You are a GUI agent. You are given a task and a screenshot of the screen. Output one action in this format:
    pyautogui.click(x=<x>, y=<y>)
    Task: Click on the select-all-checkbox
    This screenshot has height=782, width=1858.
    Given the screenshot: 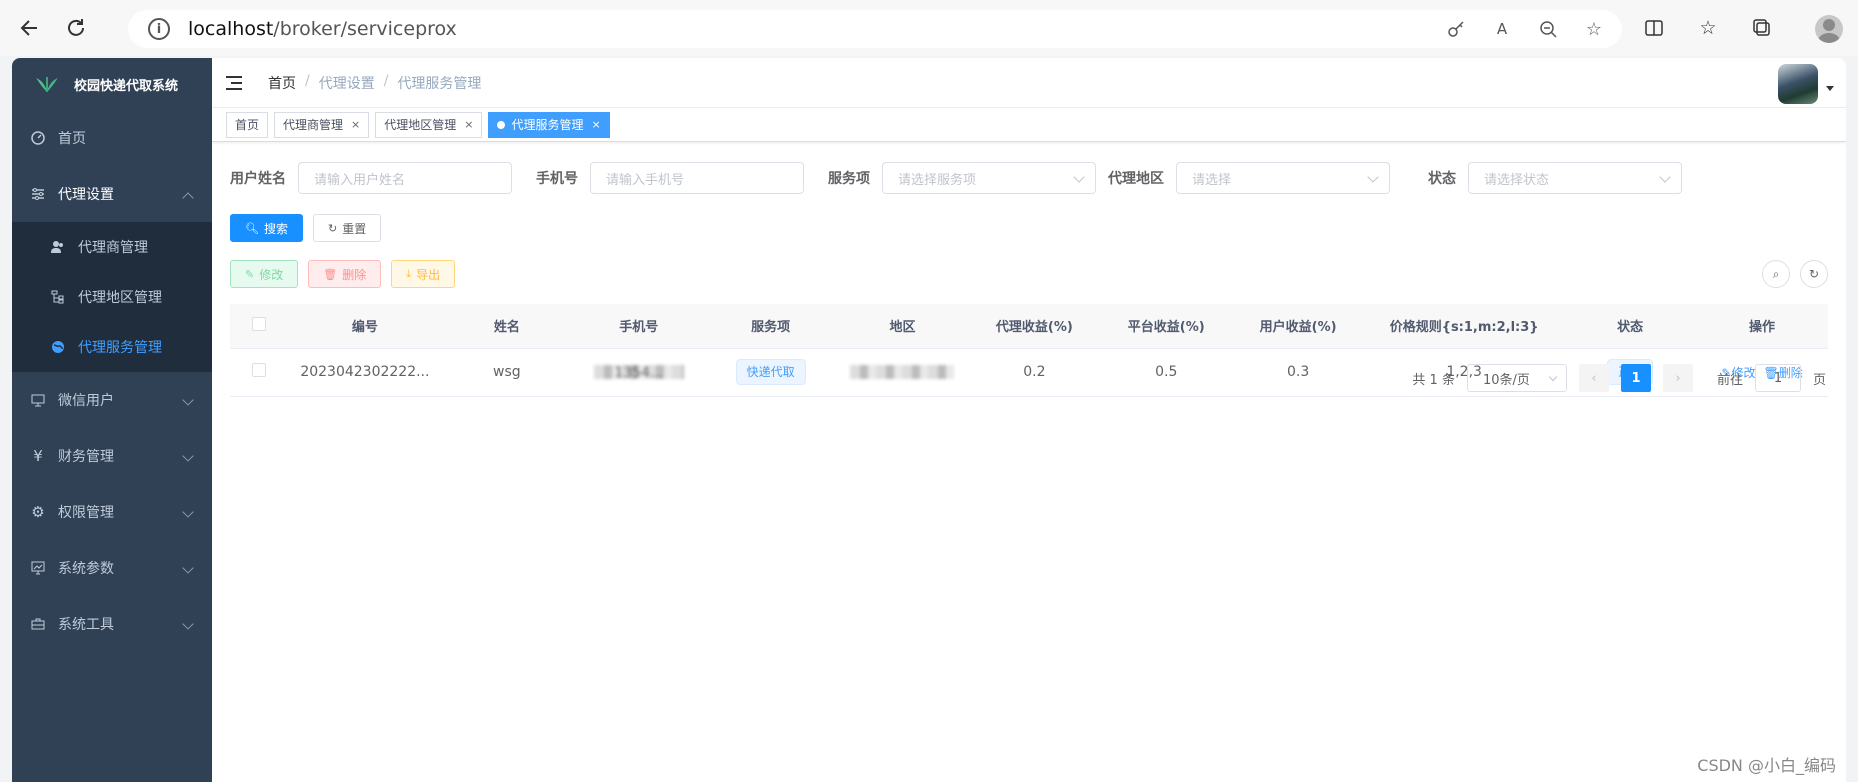 What is the action you would take?
    pyautogui.click(x=259, y=323)
    